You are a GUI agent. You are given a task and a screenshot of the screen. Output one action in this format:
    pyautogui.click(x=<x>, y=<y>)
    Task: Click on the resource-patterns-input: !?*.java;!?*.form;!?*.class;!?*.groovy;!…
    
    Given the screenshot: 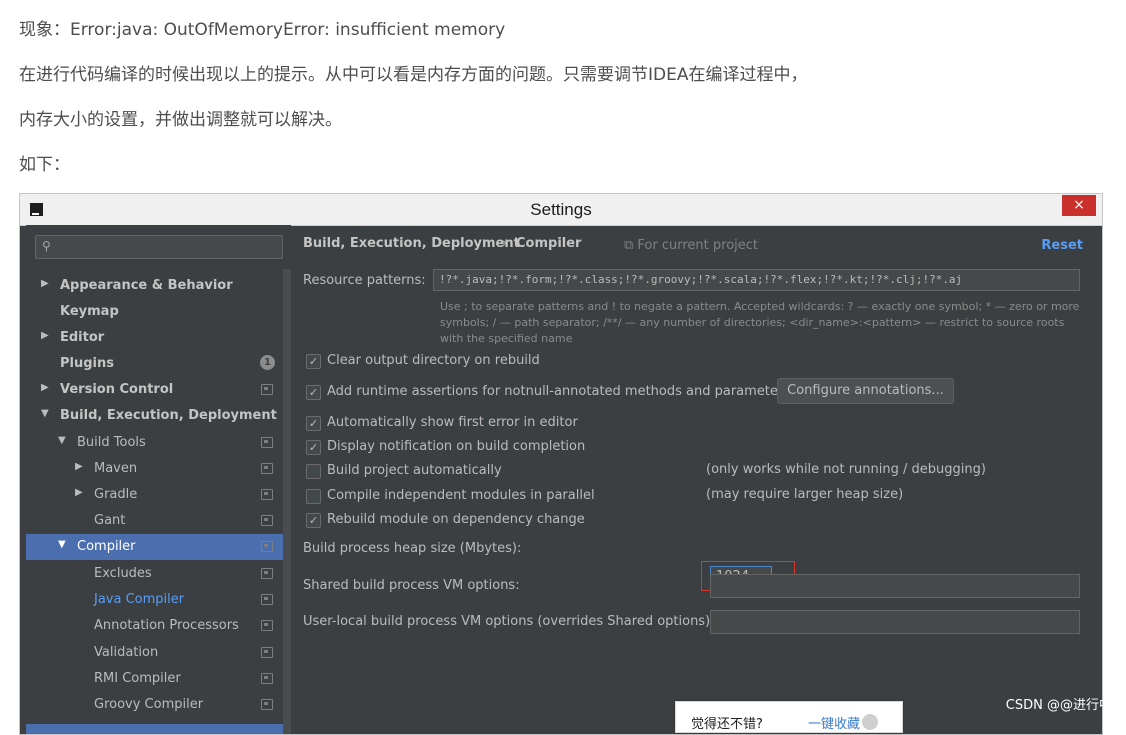 What is the action you would take?
    pyautogui.click(x=756, y=280)
    